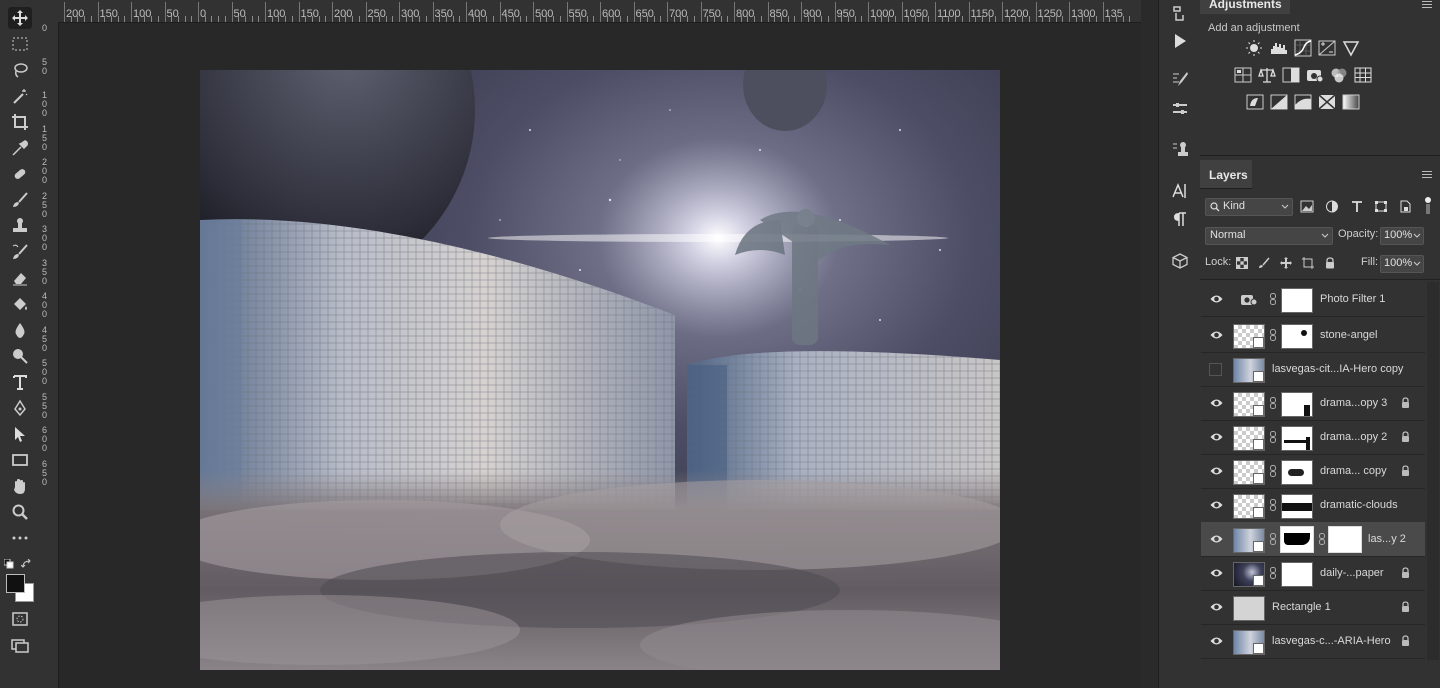  What do you see at coordinates (1215, 369) in the screenshot?
I see `visibility-toggle-off` at bounding box center [1215, 369].